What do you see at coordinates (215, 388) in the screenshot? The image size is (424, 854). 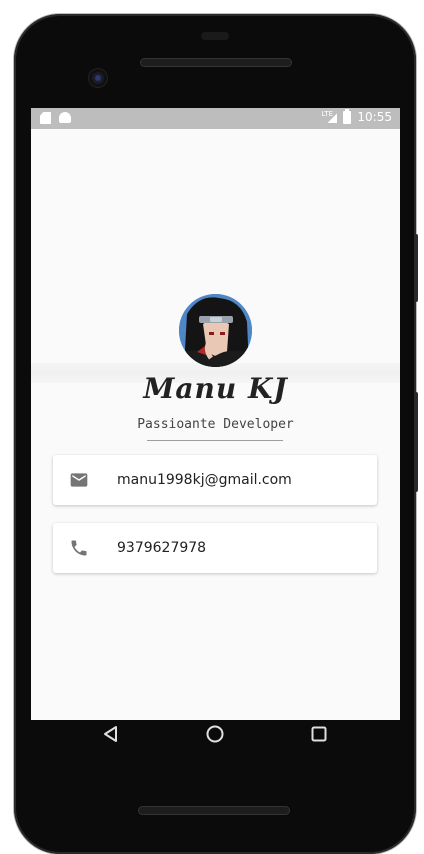 I see `profile-name: Manu KJ` at bounding box center [215, 388].